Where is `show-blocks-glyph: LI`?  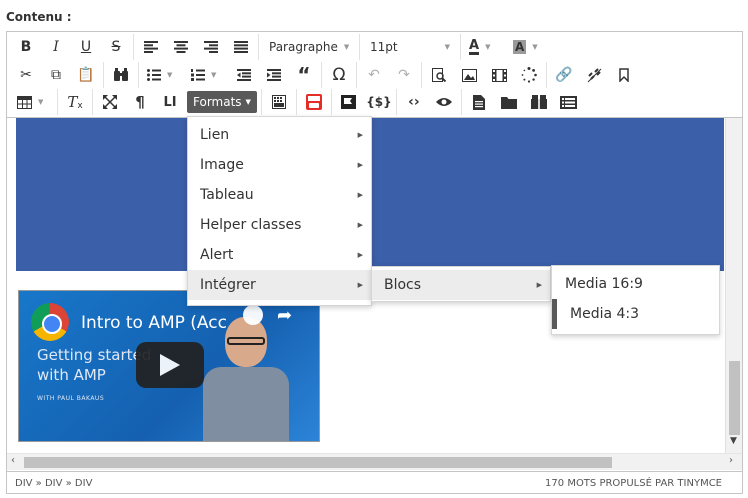 show-blocks-glyph: LI is located at coordinates (170, 102).